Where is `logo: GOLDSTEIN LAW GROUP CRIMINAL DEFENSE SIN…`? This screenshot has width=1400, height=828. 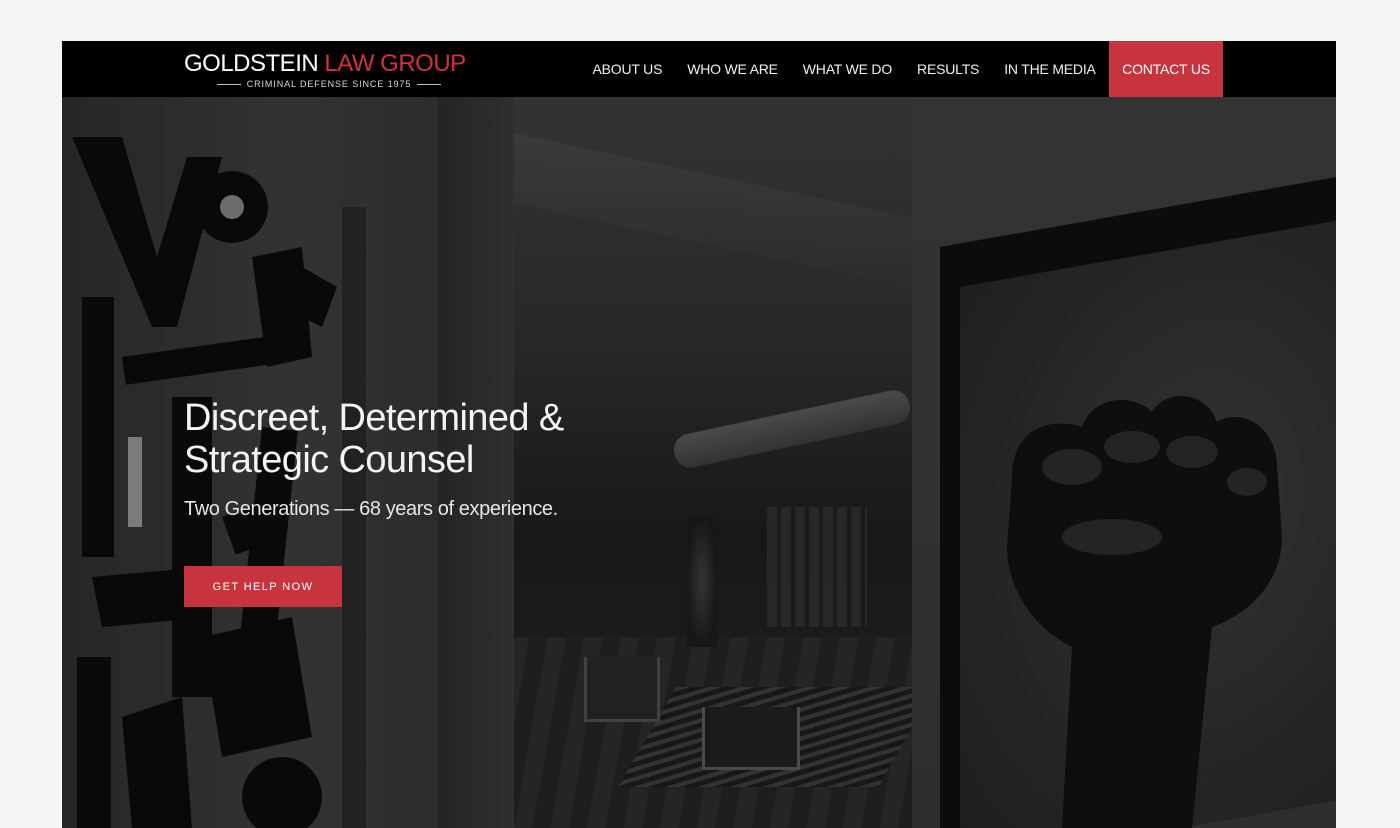 logo: GOLDSTEIN LAW GROUP CRIMINAL DEFENSE SIN… is located at coordinates (329, 70).